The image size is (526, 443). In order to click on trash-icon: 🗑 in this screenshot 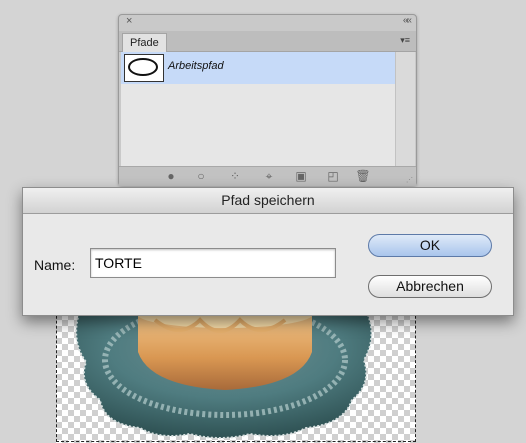, I will do `click(363, 176)`.